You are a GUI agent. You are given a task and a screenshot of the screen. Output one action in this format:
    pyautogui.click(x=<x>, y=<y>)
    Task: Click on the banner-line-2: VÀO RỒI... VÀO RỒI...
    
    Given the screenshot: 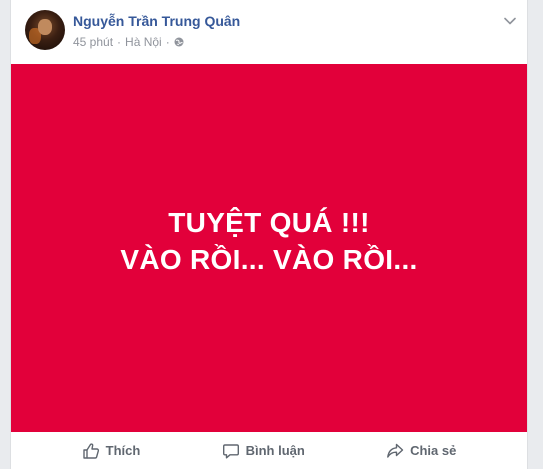 What is the action you would take?
    pyautogui.click(x=269, y=259)
    